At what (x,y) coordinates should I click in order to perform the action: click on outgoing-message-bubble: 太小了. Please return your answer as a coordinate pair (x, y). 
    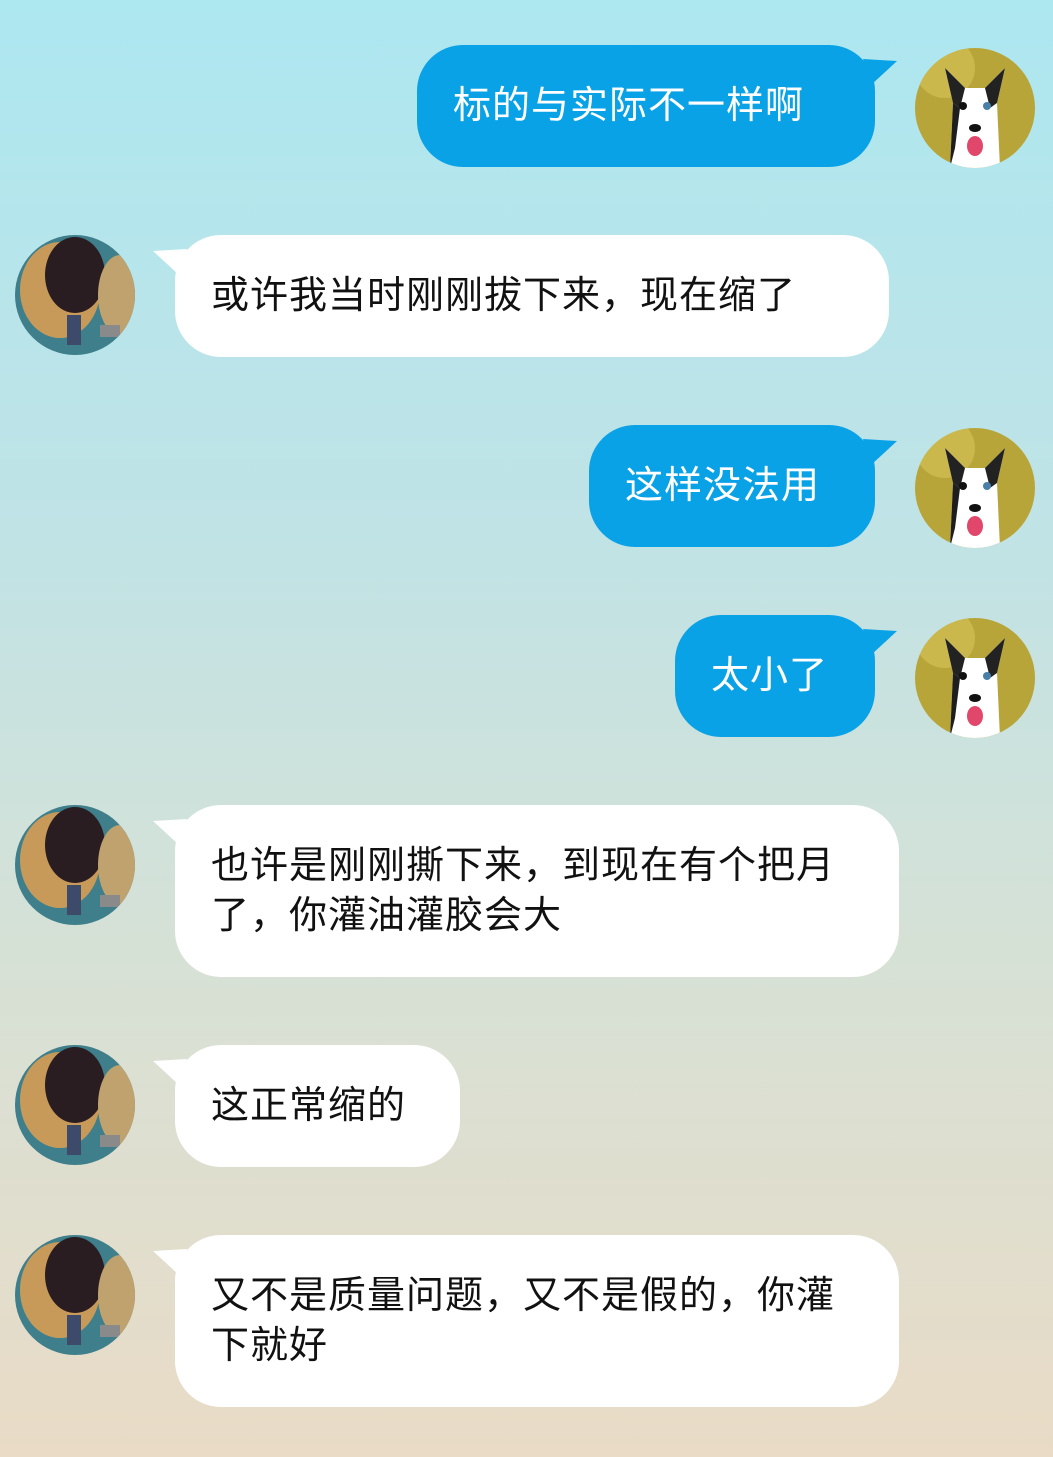
    Looking at the image, I should click on (786, 676).